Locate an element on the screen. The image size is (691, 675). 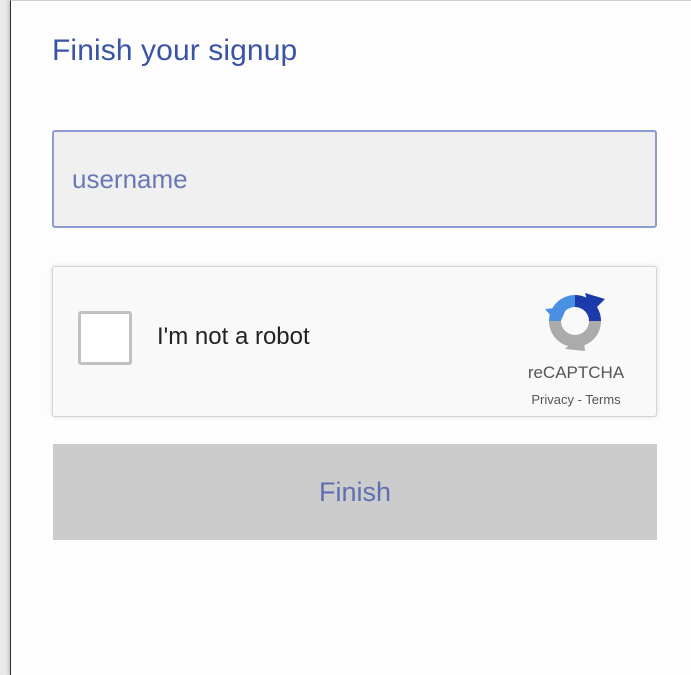
finish-button: Finish is located at coordinates (355, 492).